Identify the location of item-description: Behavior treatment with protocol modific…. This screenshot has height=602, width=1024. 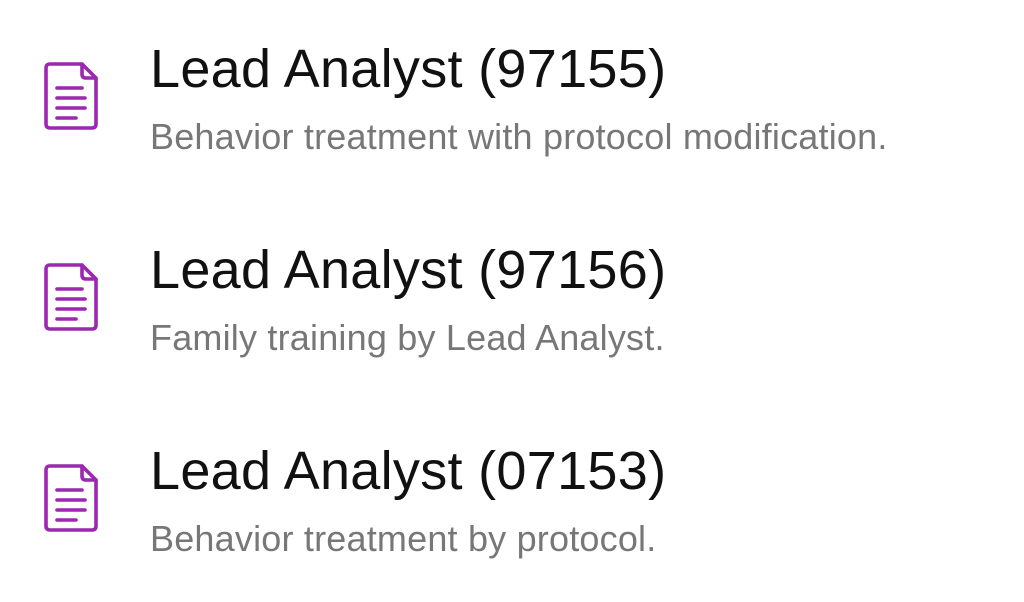
(519, 136).